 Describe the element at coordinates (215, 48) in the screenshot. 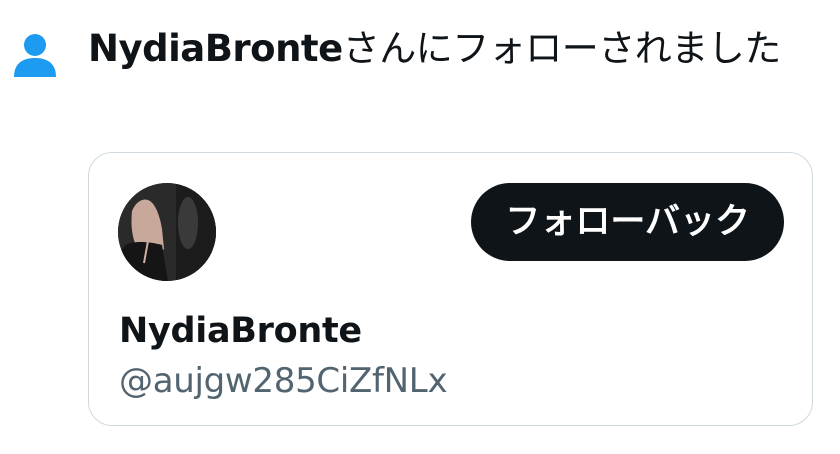

I see `notification-actor-name: NydiaBronte` at that location.